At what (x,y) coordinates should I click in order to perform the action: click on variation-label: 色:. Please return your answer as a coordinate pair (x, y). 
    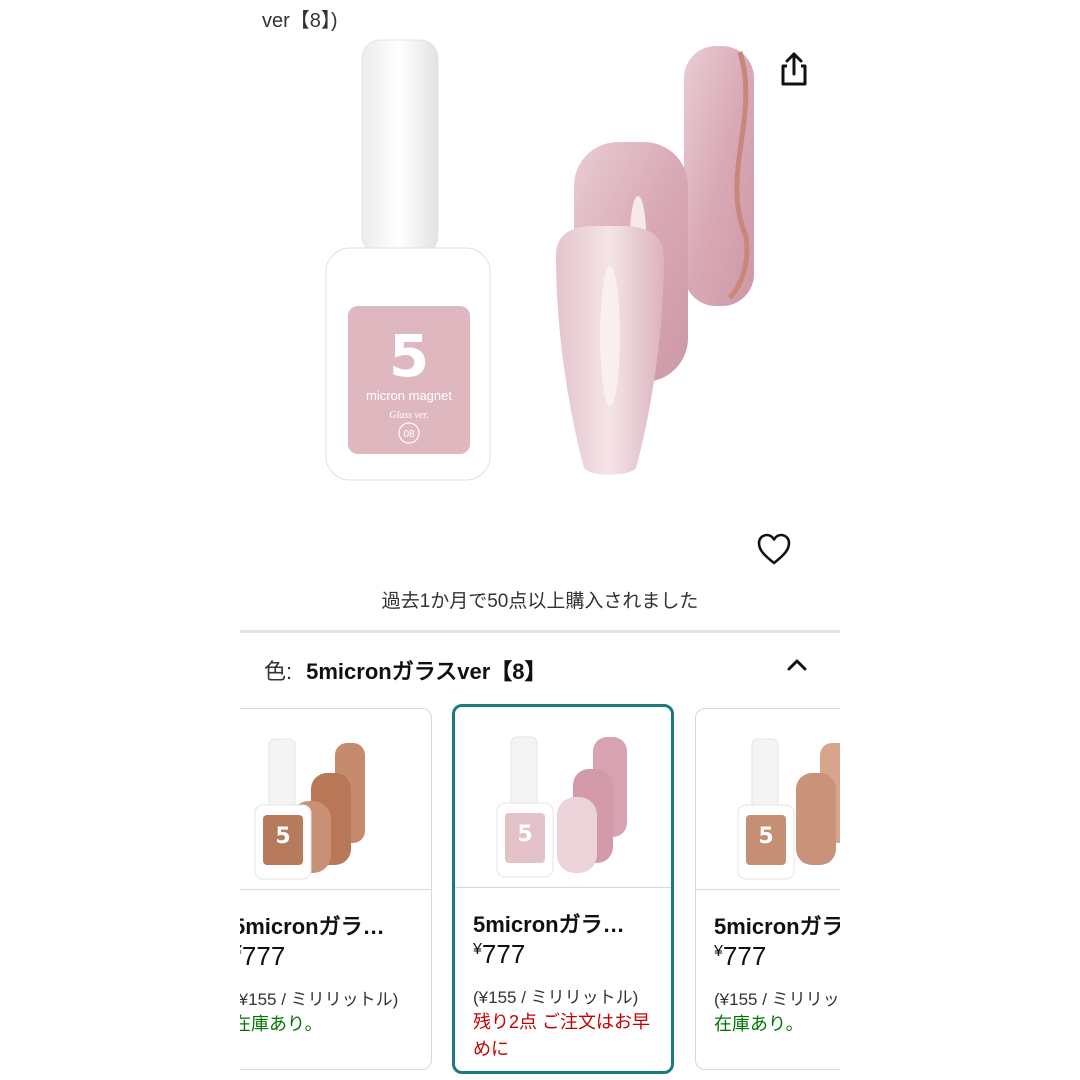
    Looking at the image, I should click on (278, 671).